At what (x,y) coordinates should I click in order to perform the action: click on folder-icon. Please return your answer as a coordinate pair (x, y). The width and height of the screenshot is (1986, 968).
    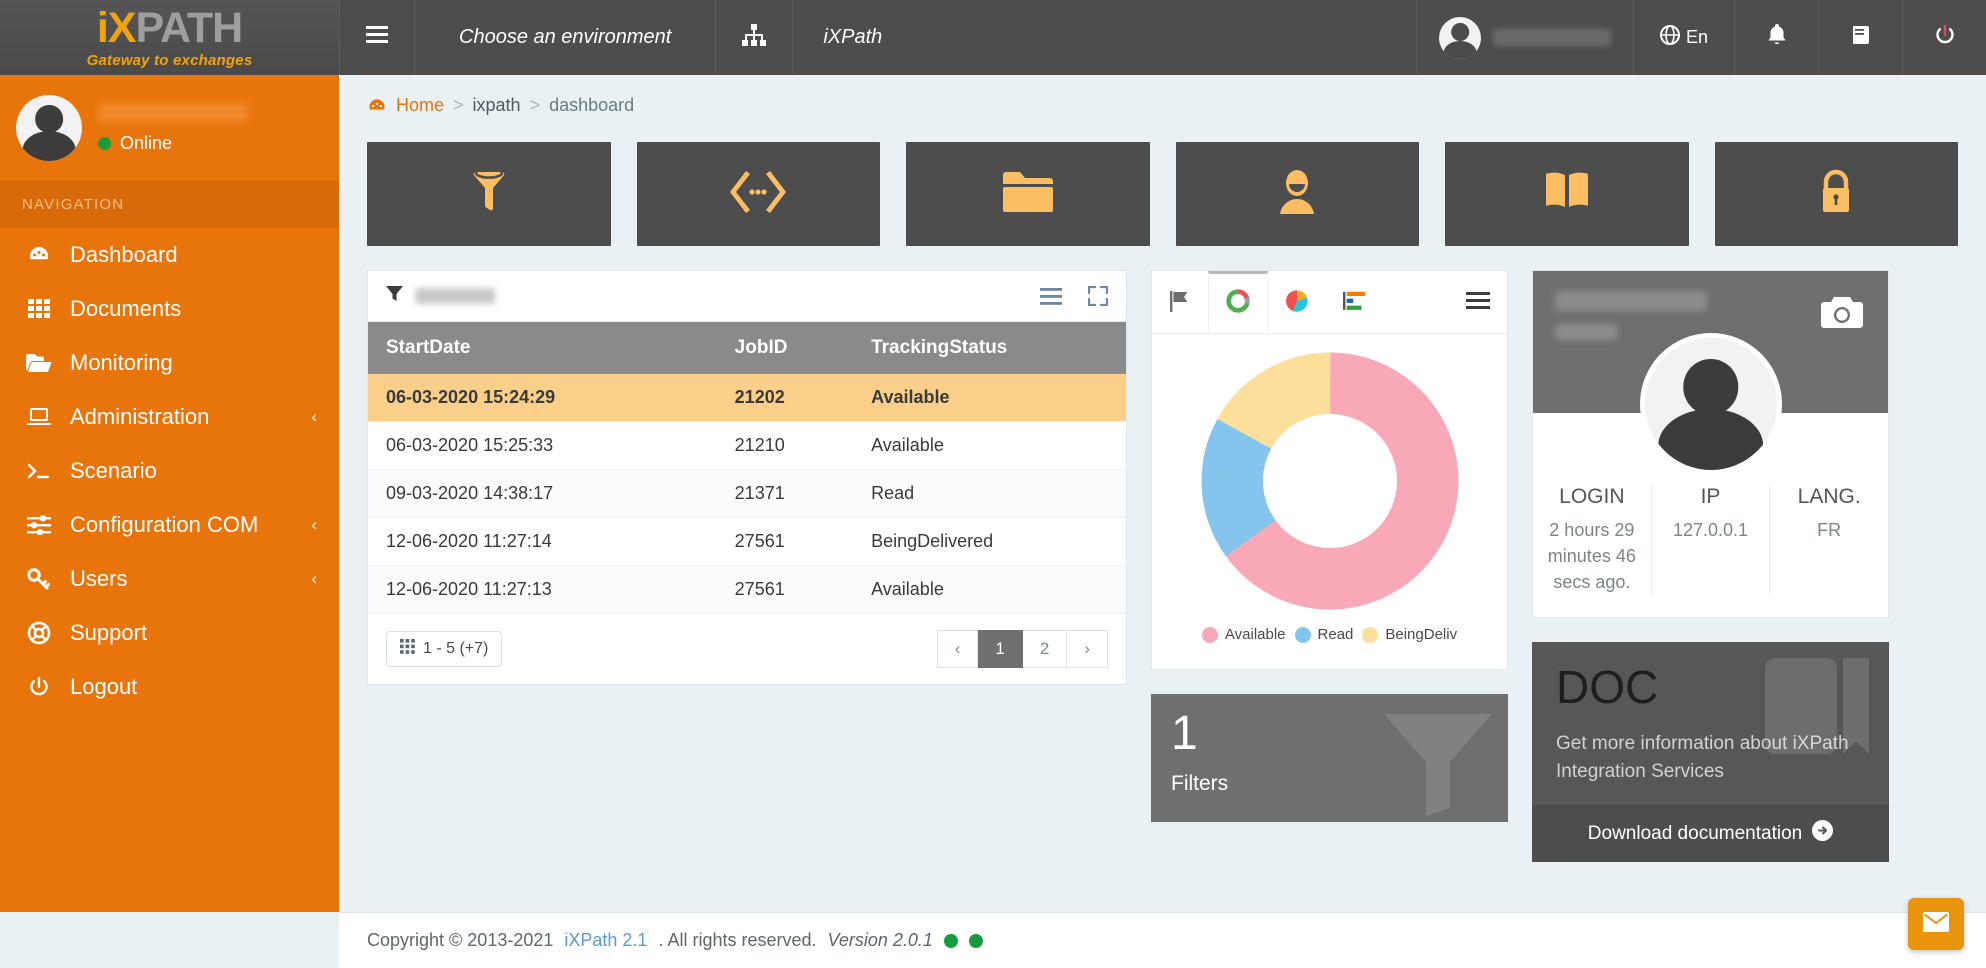
    Looking at the image, I should click on (39, 363).